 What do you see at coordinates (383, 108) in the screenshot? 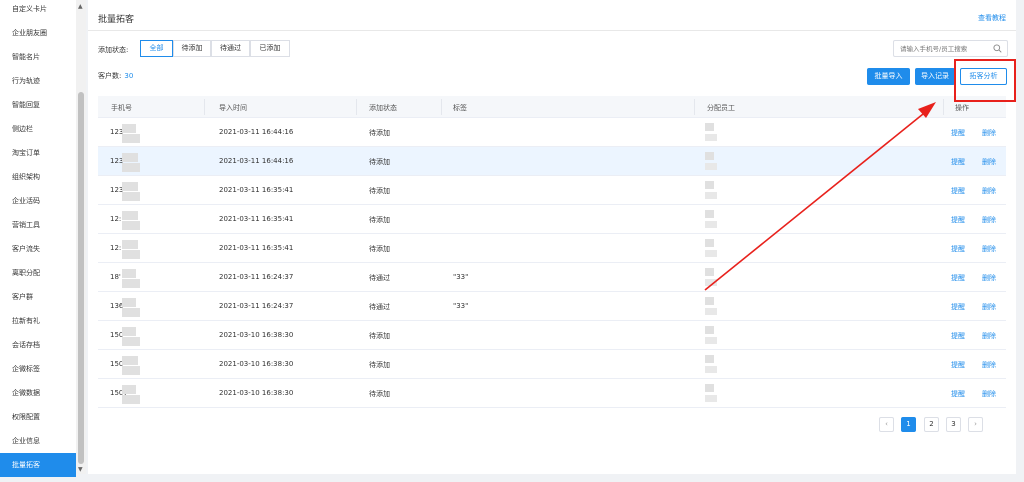
I see `header-status: 添加状态` at bounding box center [383, 108].